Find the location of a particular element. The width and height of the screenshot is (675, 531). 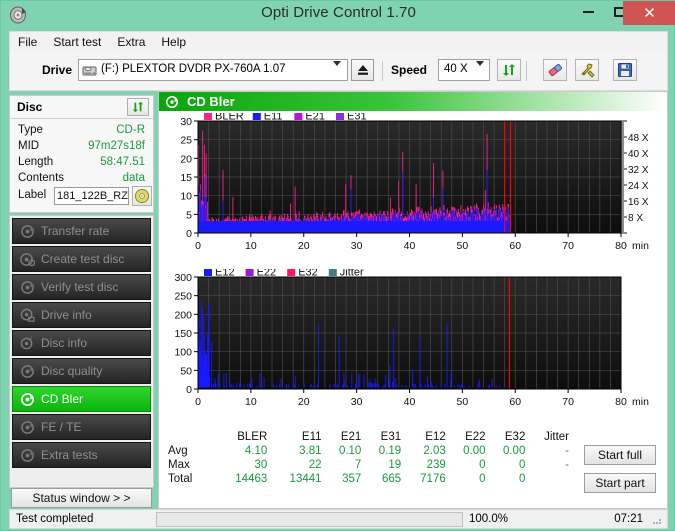

svg-text: 100 is located at coordinates (183, 353).